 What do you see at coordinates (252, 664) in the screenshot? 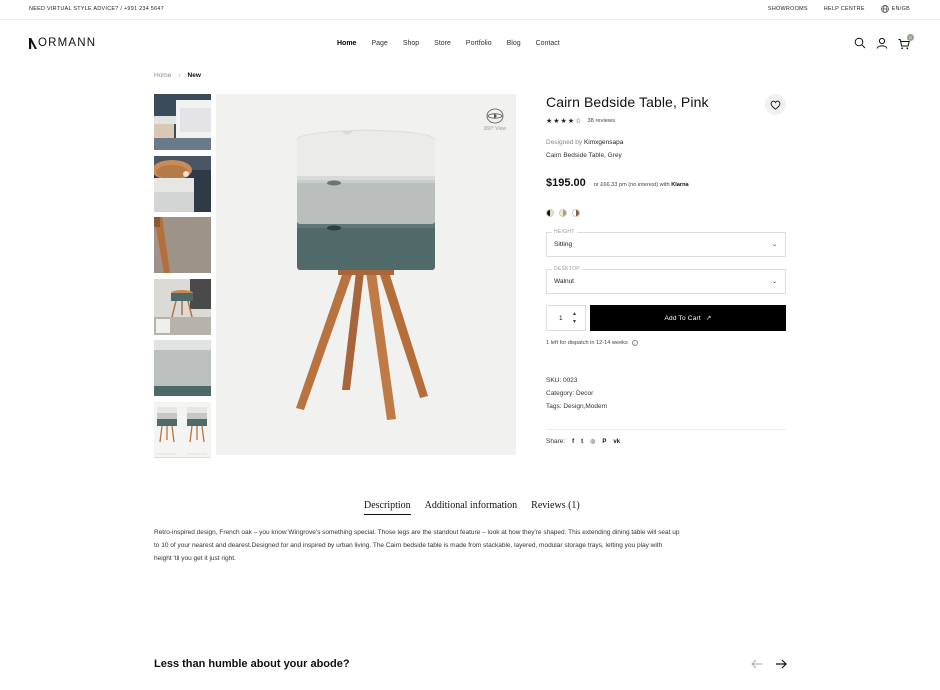
I see `section-heading: Less than humble about your abode?` at bounding box center [252, 664].